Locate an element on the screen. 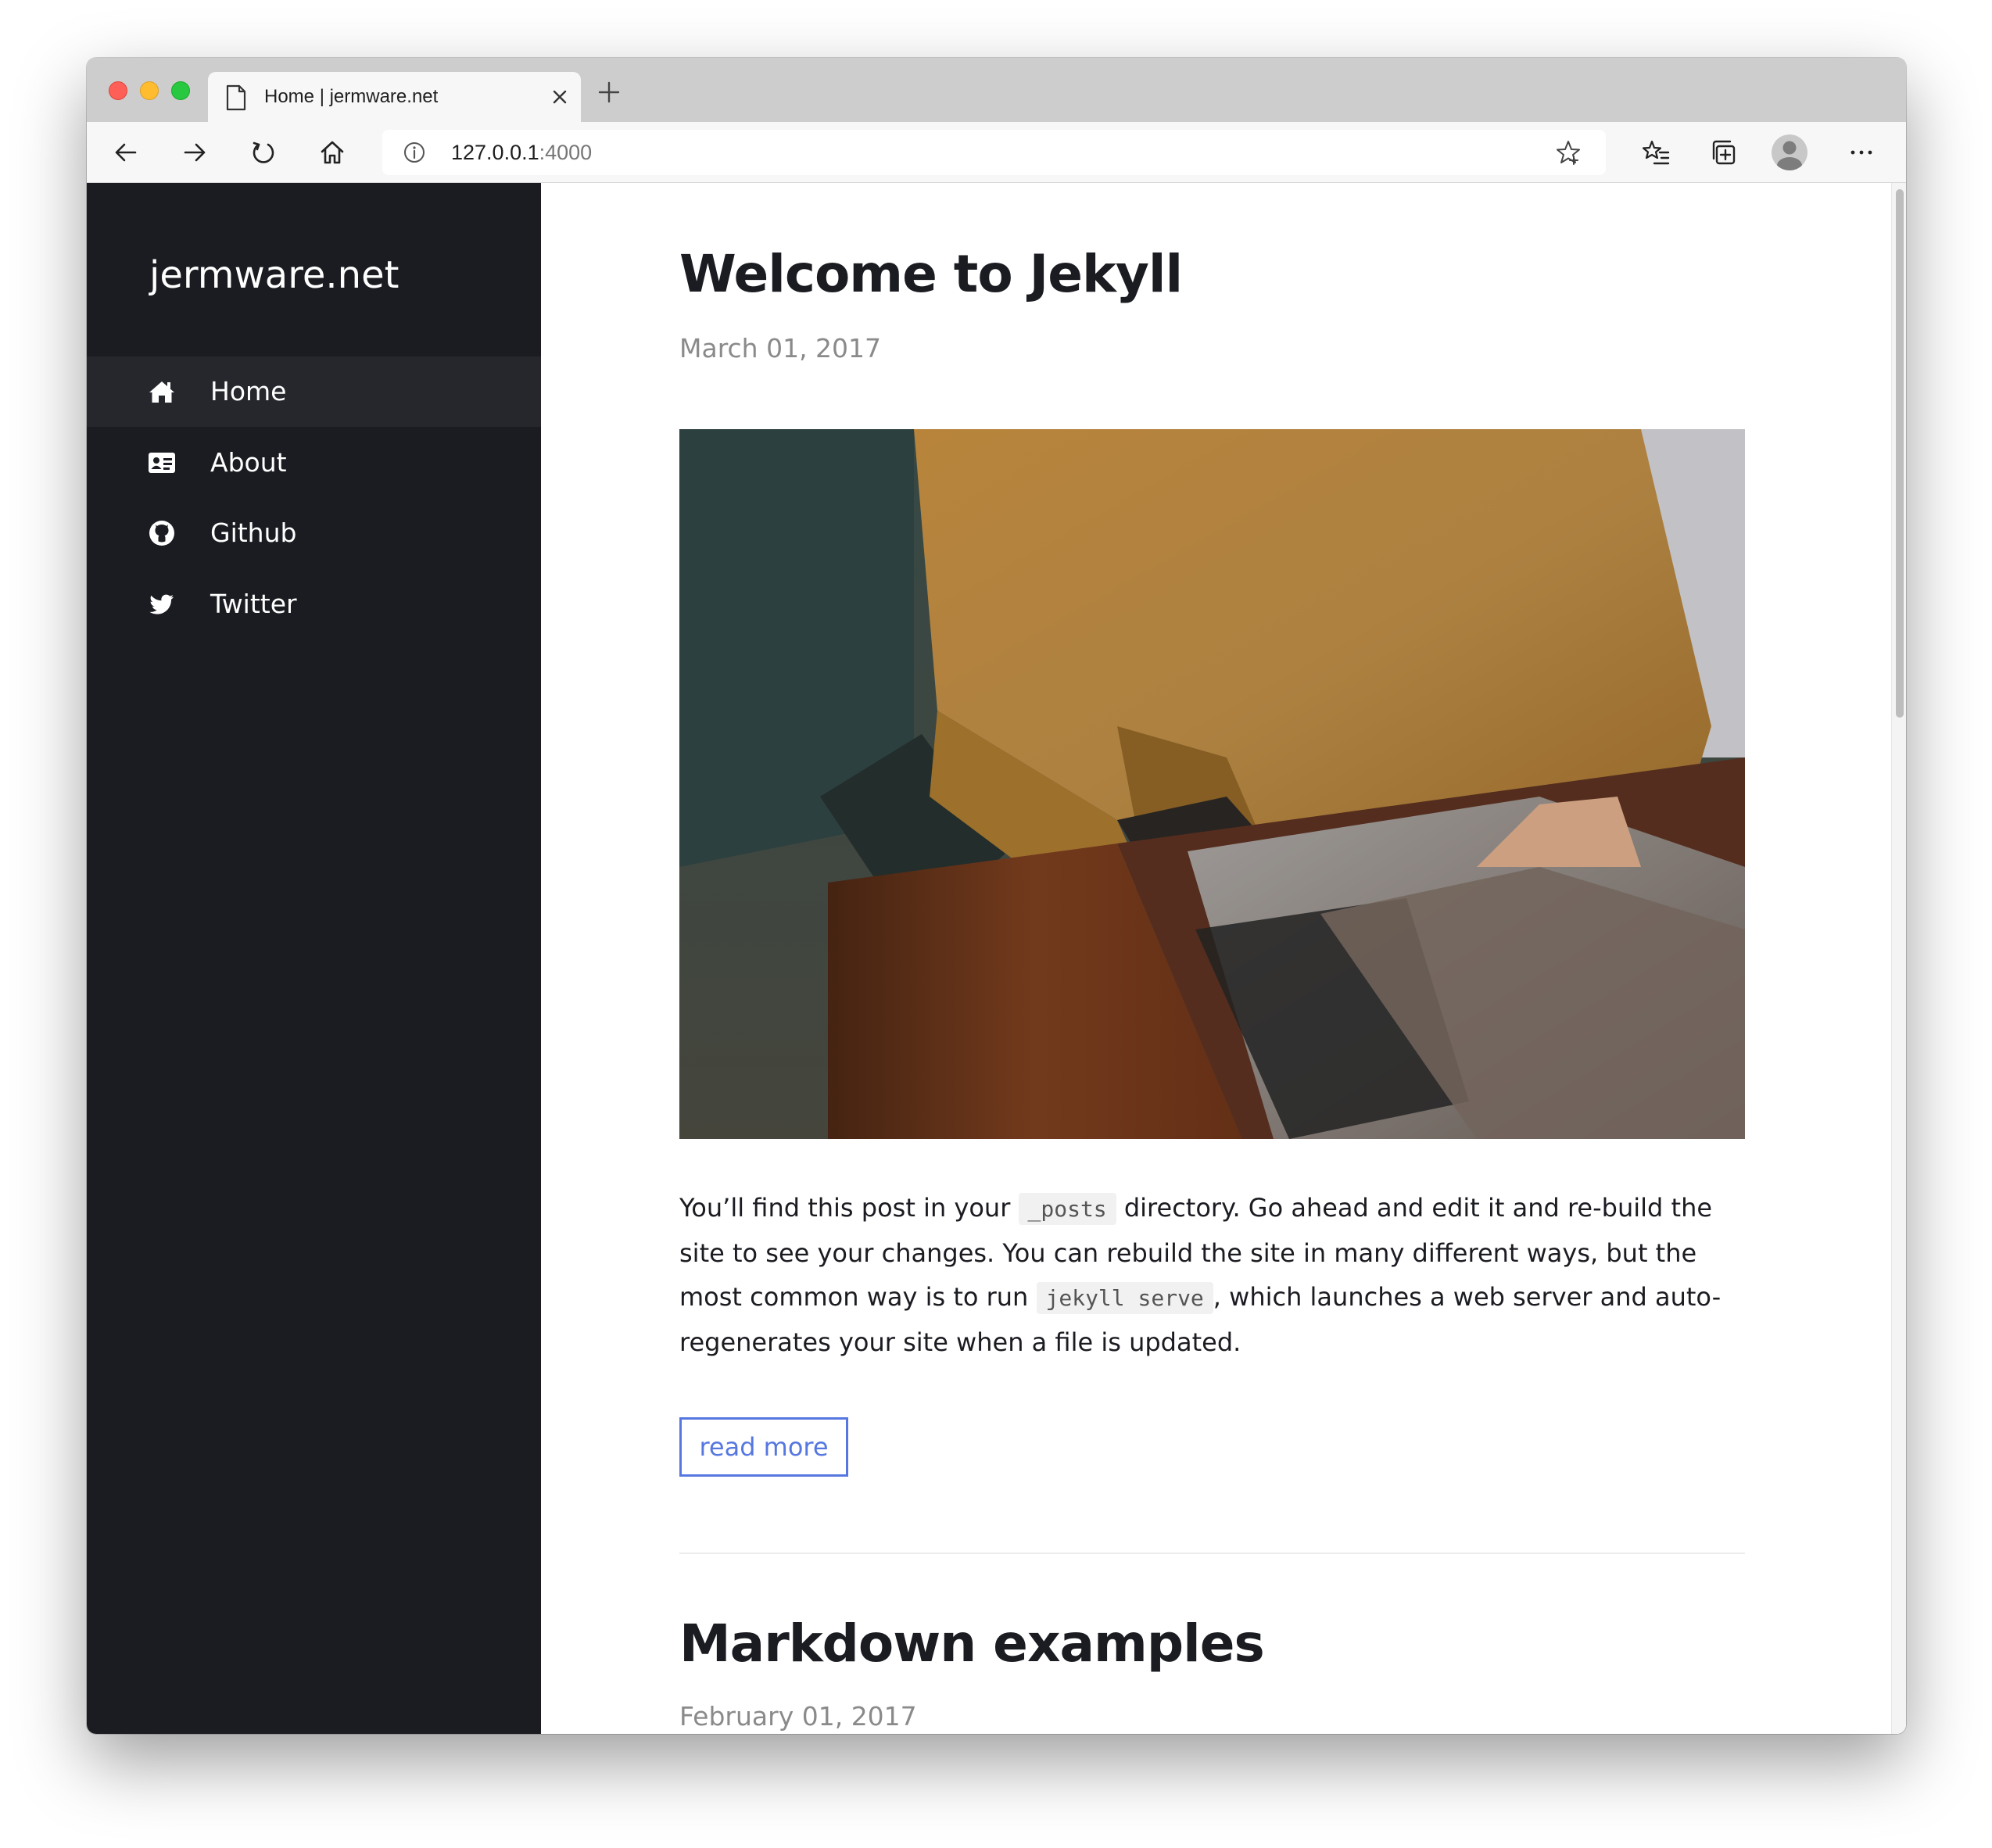 This screenshot has height=1848, width=1992. reload-icon is located at coordinates (263, 152).